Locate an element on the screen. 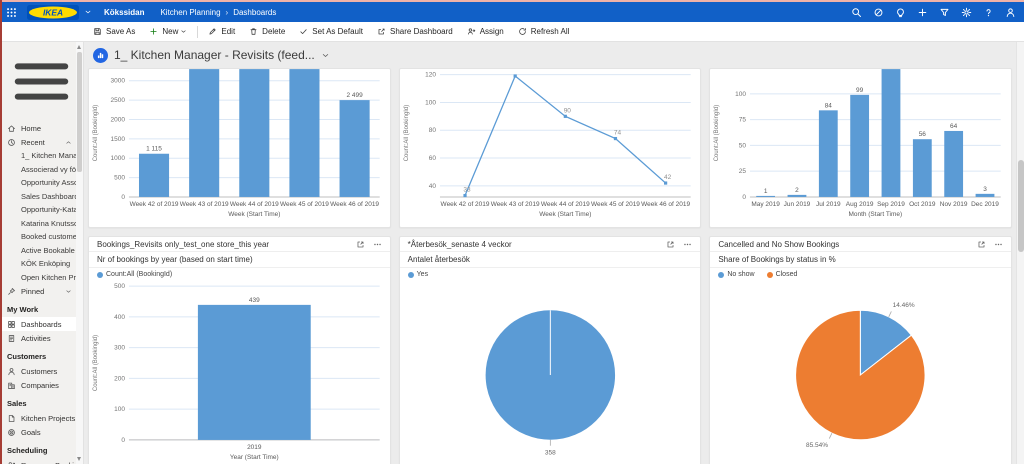  sidebar-item-label: Goals is located at coordinates (31, 432).